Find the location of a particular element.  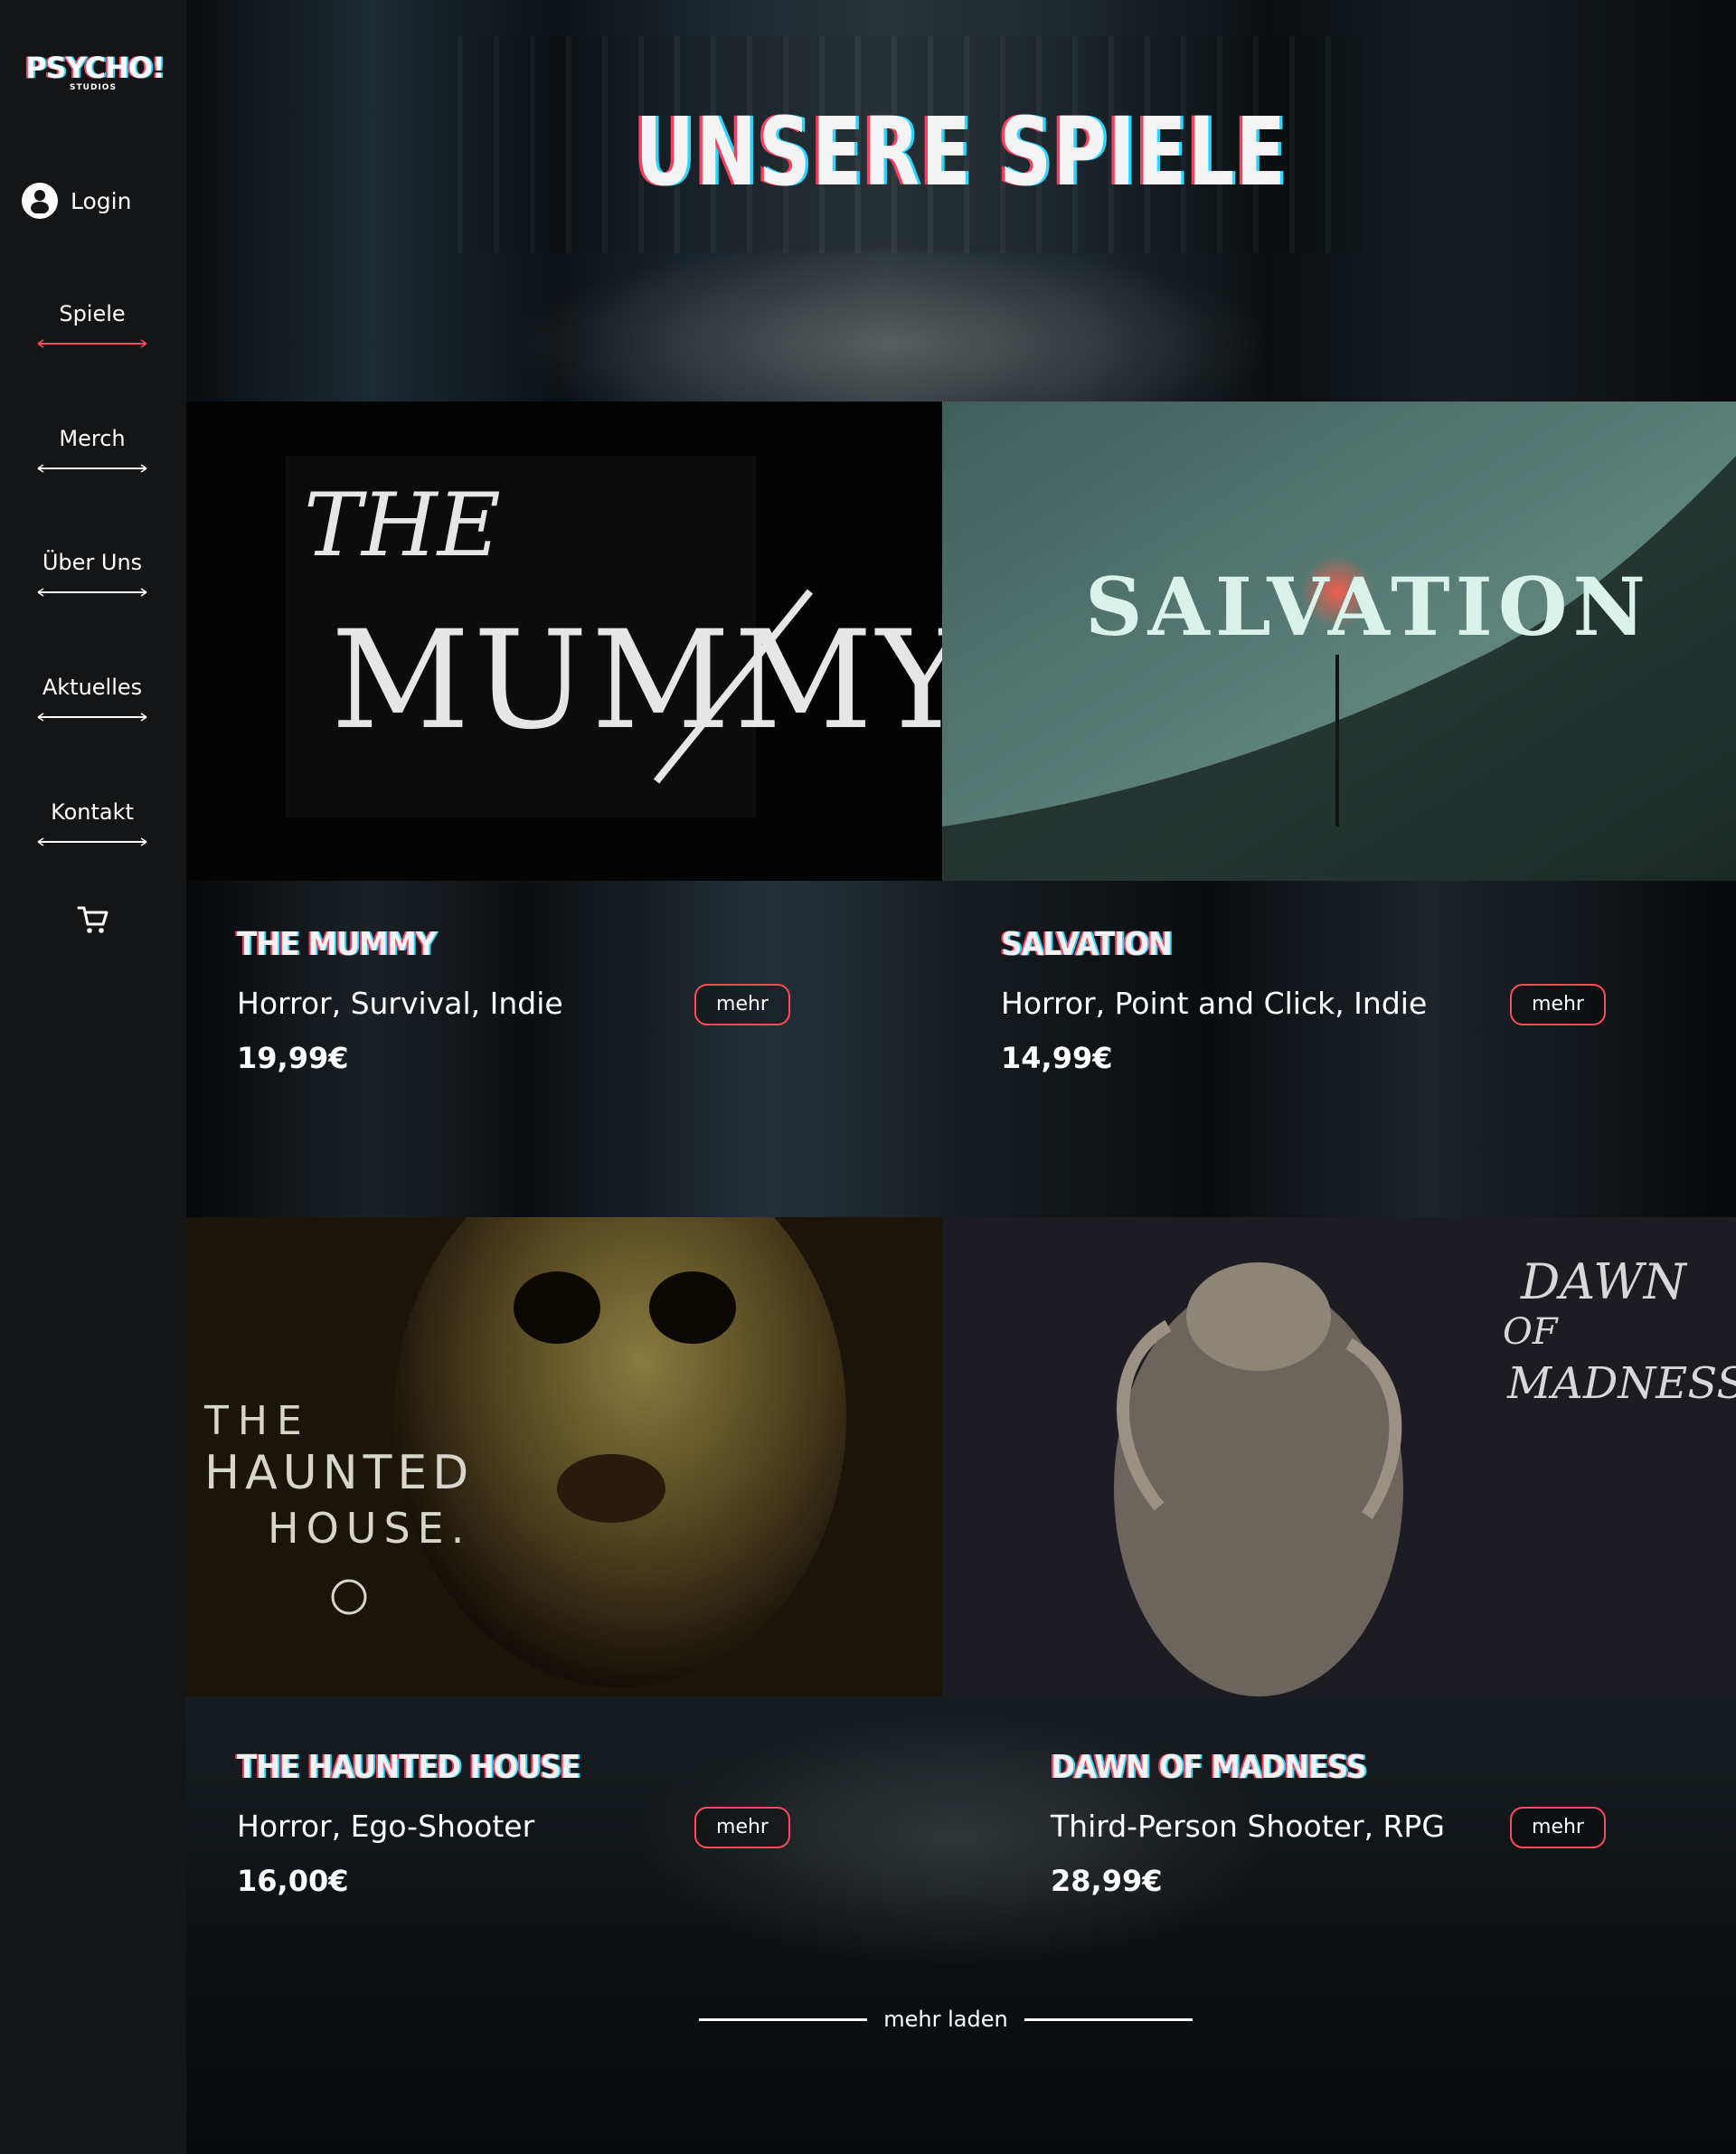

nav-item-kontakt: Kontakt is located at coordinates (92, 822).